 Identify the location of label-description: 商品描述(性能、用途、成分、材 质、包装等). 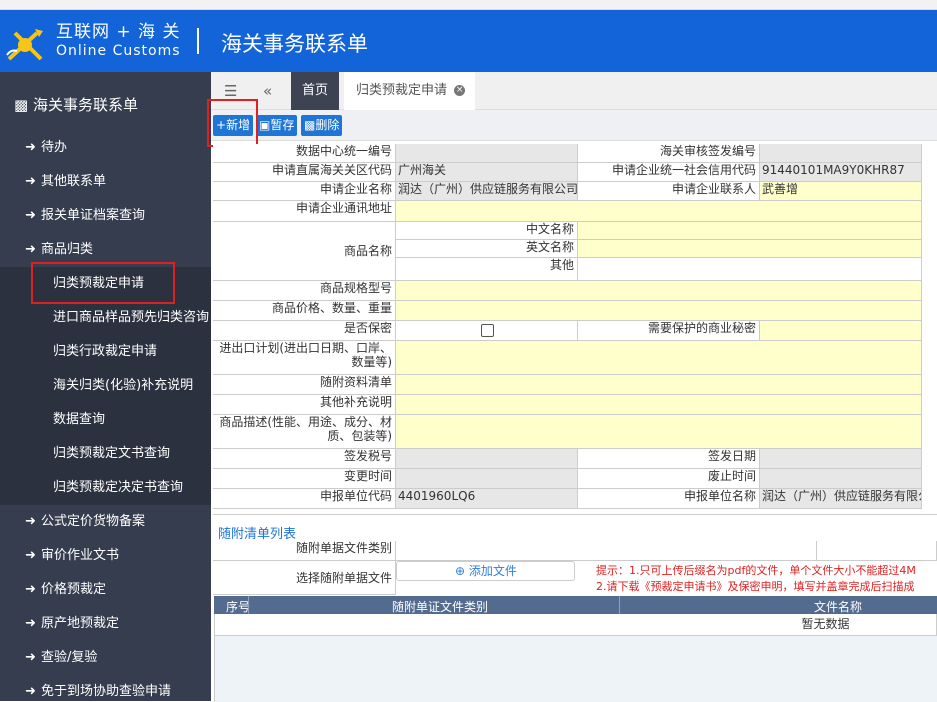
(304, 432).